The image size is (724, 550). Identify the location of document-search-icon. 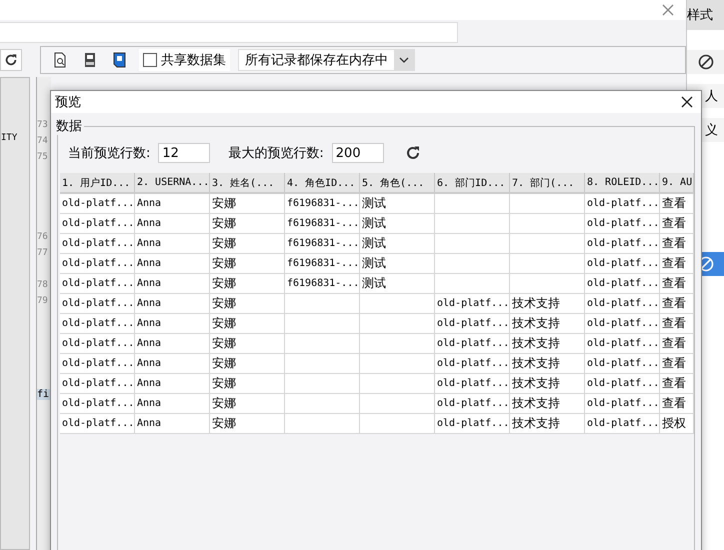
(60, 60).